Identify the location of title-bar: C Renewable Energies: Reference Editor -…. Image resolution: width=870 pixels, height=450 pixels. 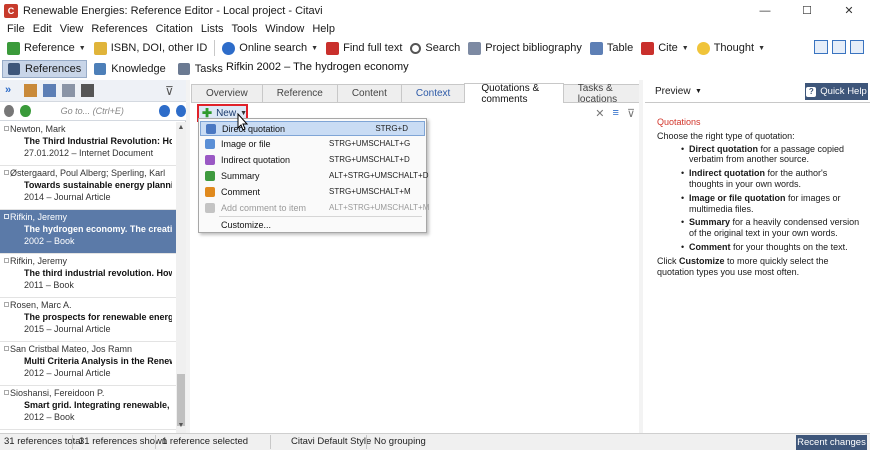
(435, 10).